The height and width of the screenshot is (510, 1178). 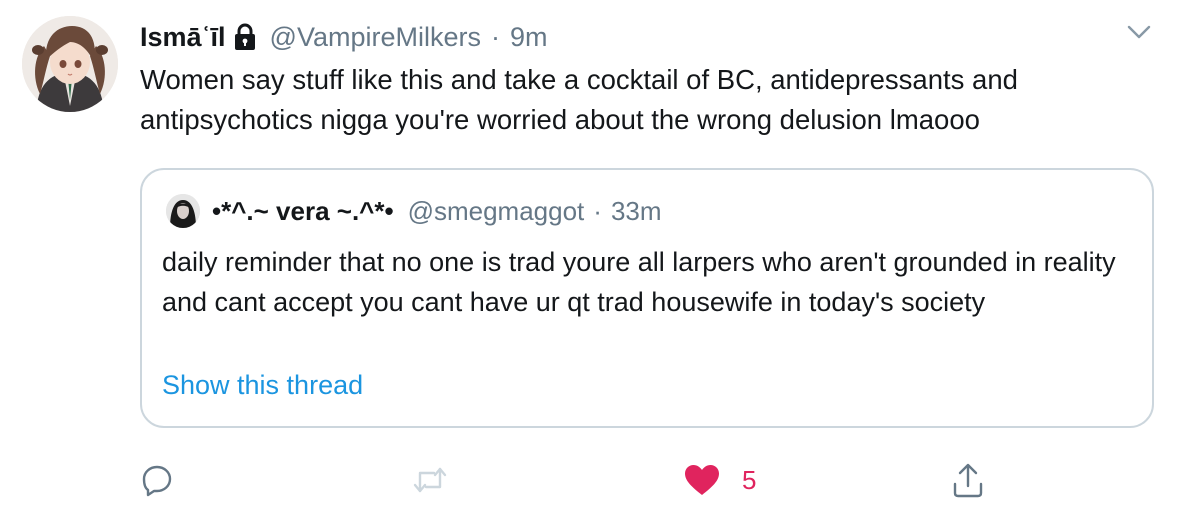 I want to click on tweet-header: Ismāʿīl @VampireMilkers · 9m, so click(x=344, y=37).